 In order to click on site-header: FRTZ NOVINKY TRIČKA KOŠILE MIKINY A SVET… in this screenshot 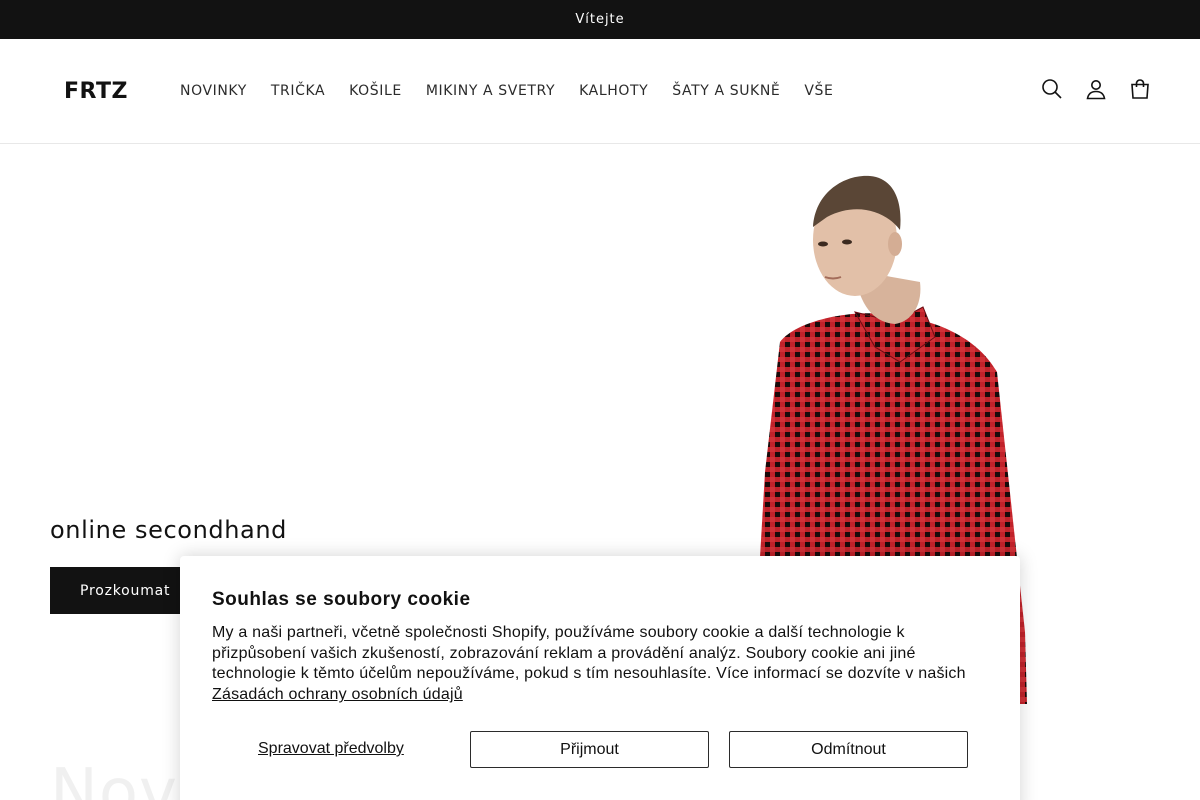, I will do `click(600, 91)`.